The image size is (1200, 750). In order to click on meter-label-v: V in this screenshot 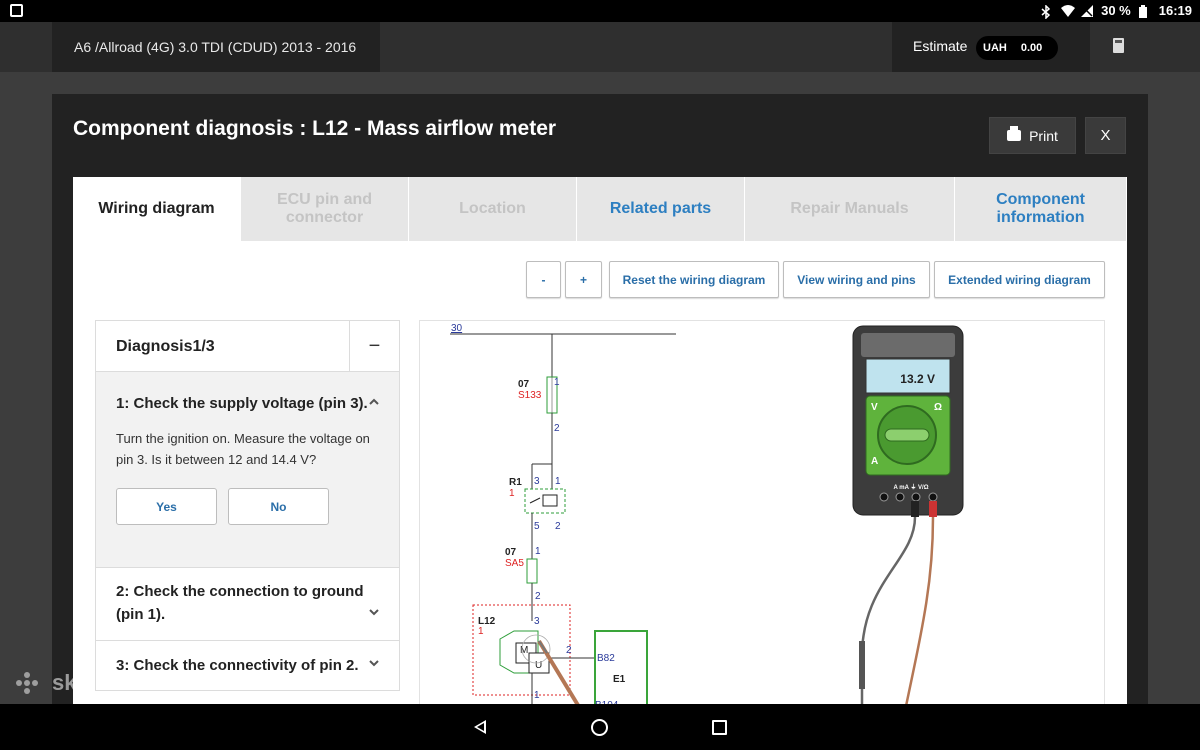, I will do `click(874, 407)`.